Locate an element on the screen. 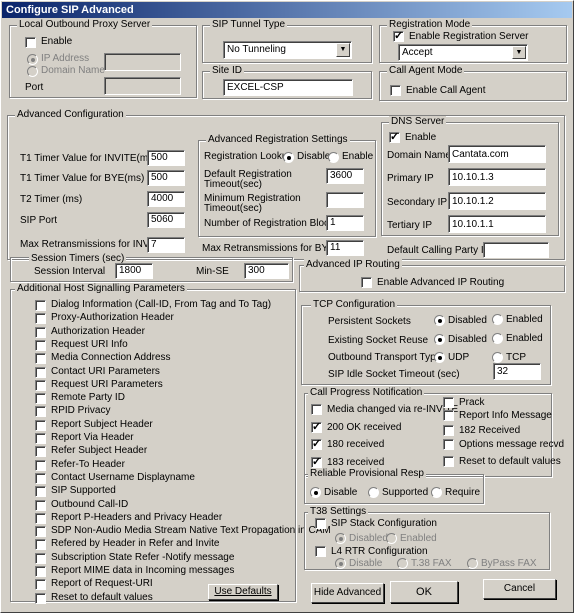 The height and width of the screenshot is (613, 574). t1-invite-field: 500 is located at coordinates (166, 158).